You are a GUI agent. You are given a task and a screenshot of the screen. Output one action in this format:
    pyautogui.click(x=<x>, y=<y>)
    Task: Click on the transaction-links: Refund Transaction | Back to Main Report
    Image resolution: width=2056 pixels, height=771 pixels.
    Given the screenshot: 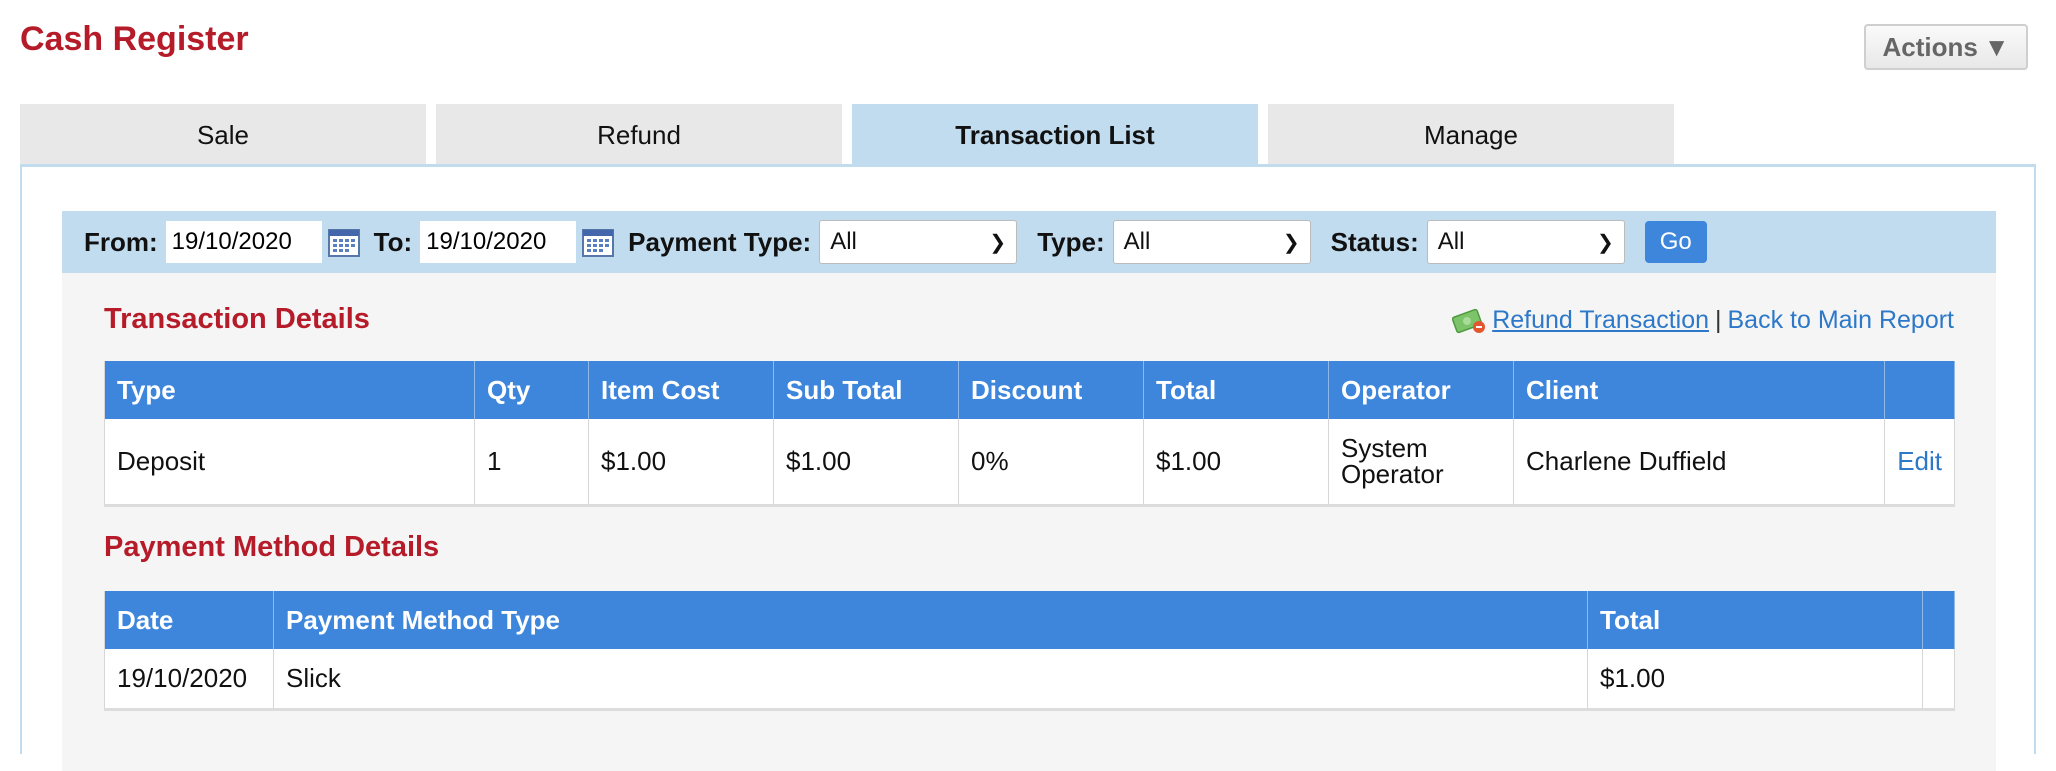 What is the action you would take?
    pyautogui.click(x=1703, y=320)
    